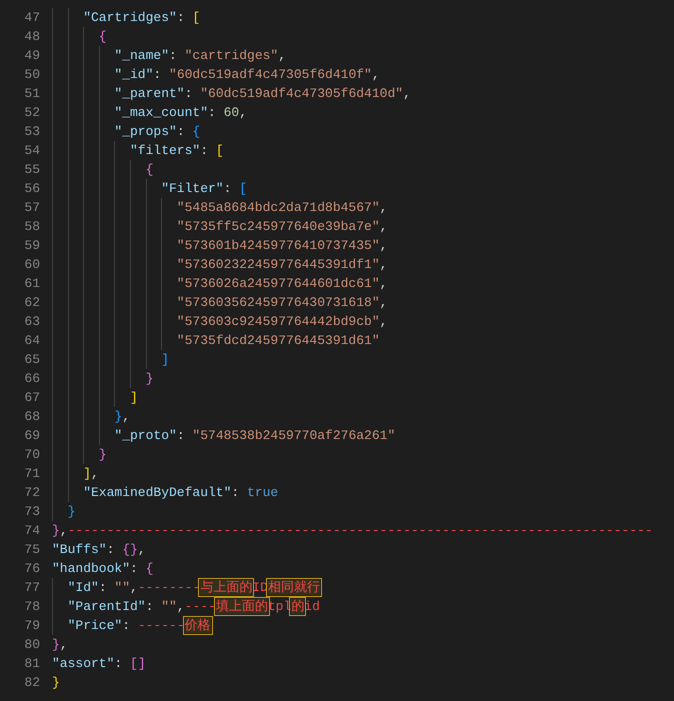 This screenshot has height=701, width=674. Describe the element at coordinates (282, 246) in the screenshot. I see `code-line: "573601b42459776410737435",` at that location.